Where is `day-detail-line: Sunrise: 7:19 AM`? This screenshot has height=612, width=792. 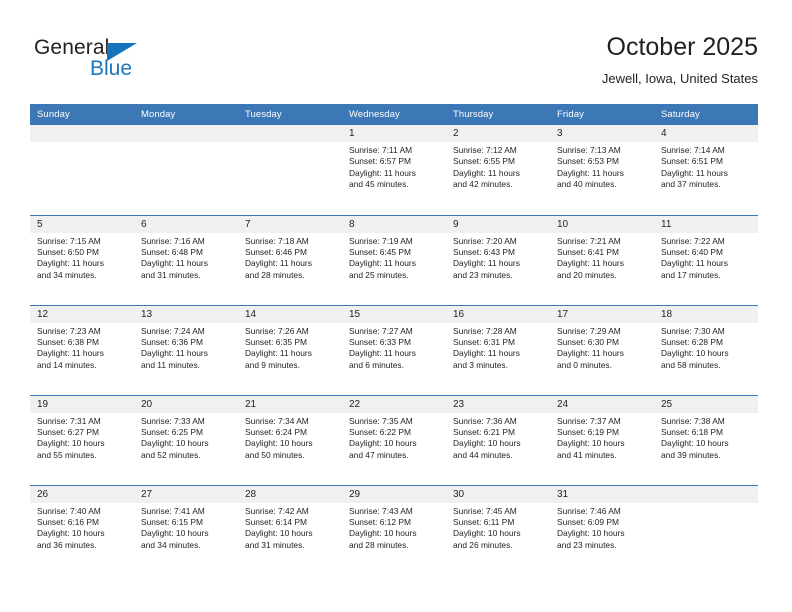 day-detail-line: Sunrise: 7:19 AM is located at coordinates (381, 240).